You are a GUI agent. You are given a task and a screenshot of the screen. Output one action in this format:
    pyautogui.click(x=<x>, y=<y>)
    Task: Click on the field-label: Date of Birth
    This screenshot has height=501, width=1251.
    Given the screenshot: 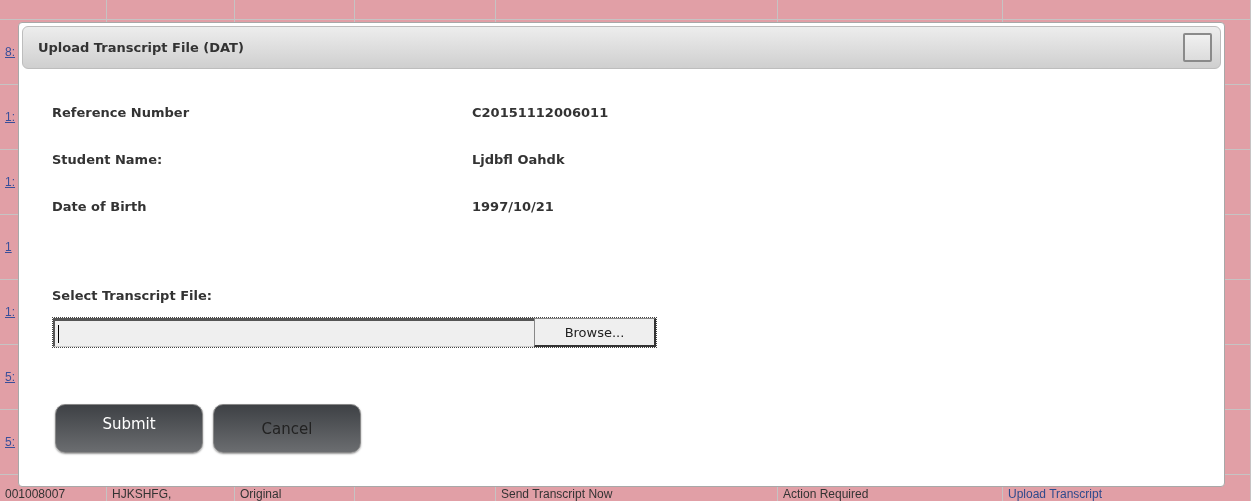 What is the action you would take?
    pyautogui.click(x=100, y=206)
    